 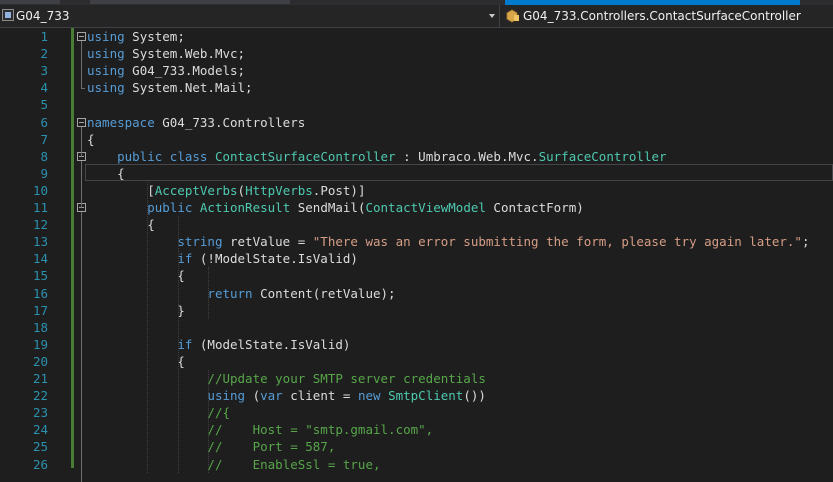 I want to click on code-text: namespace G04_733.Controllers, so click(x=196, y=122).